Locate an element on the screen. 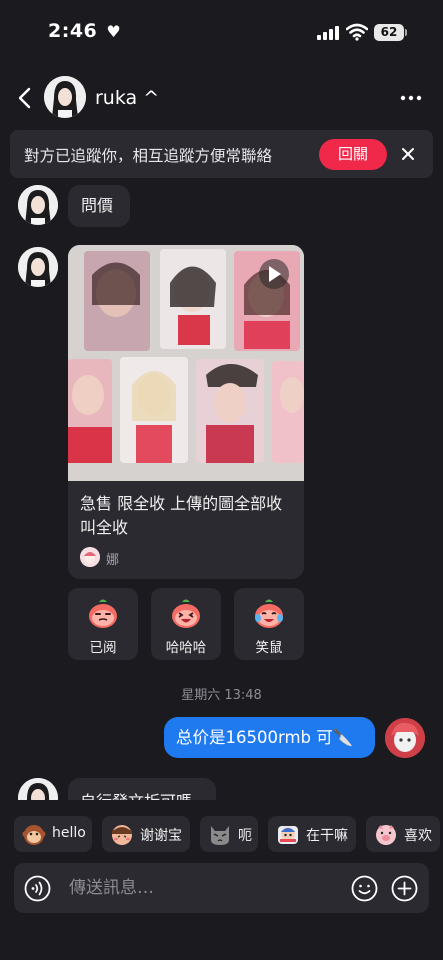 The image size is (443, 960). status-bar: 2:46 ♥ 62 is located at coordinates (221, 32).